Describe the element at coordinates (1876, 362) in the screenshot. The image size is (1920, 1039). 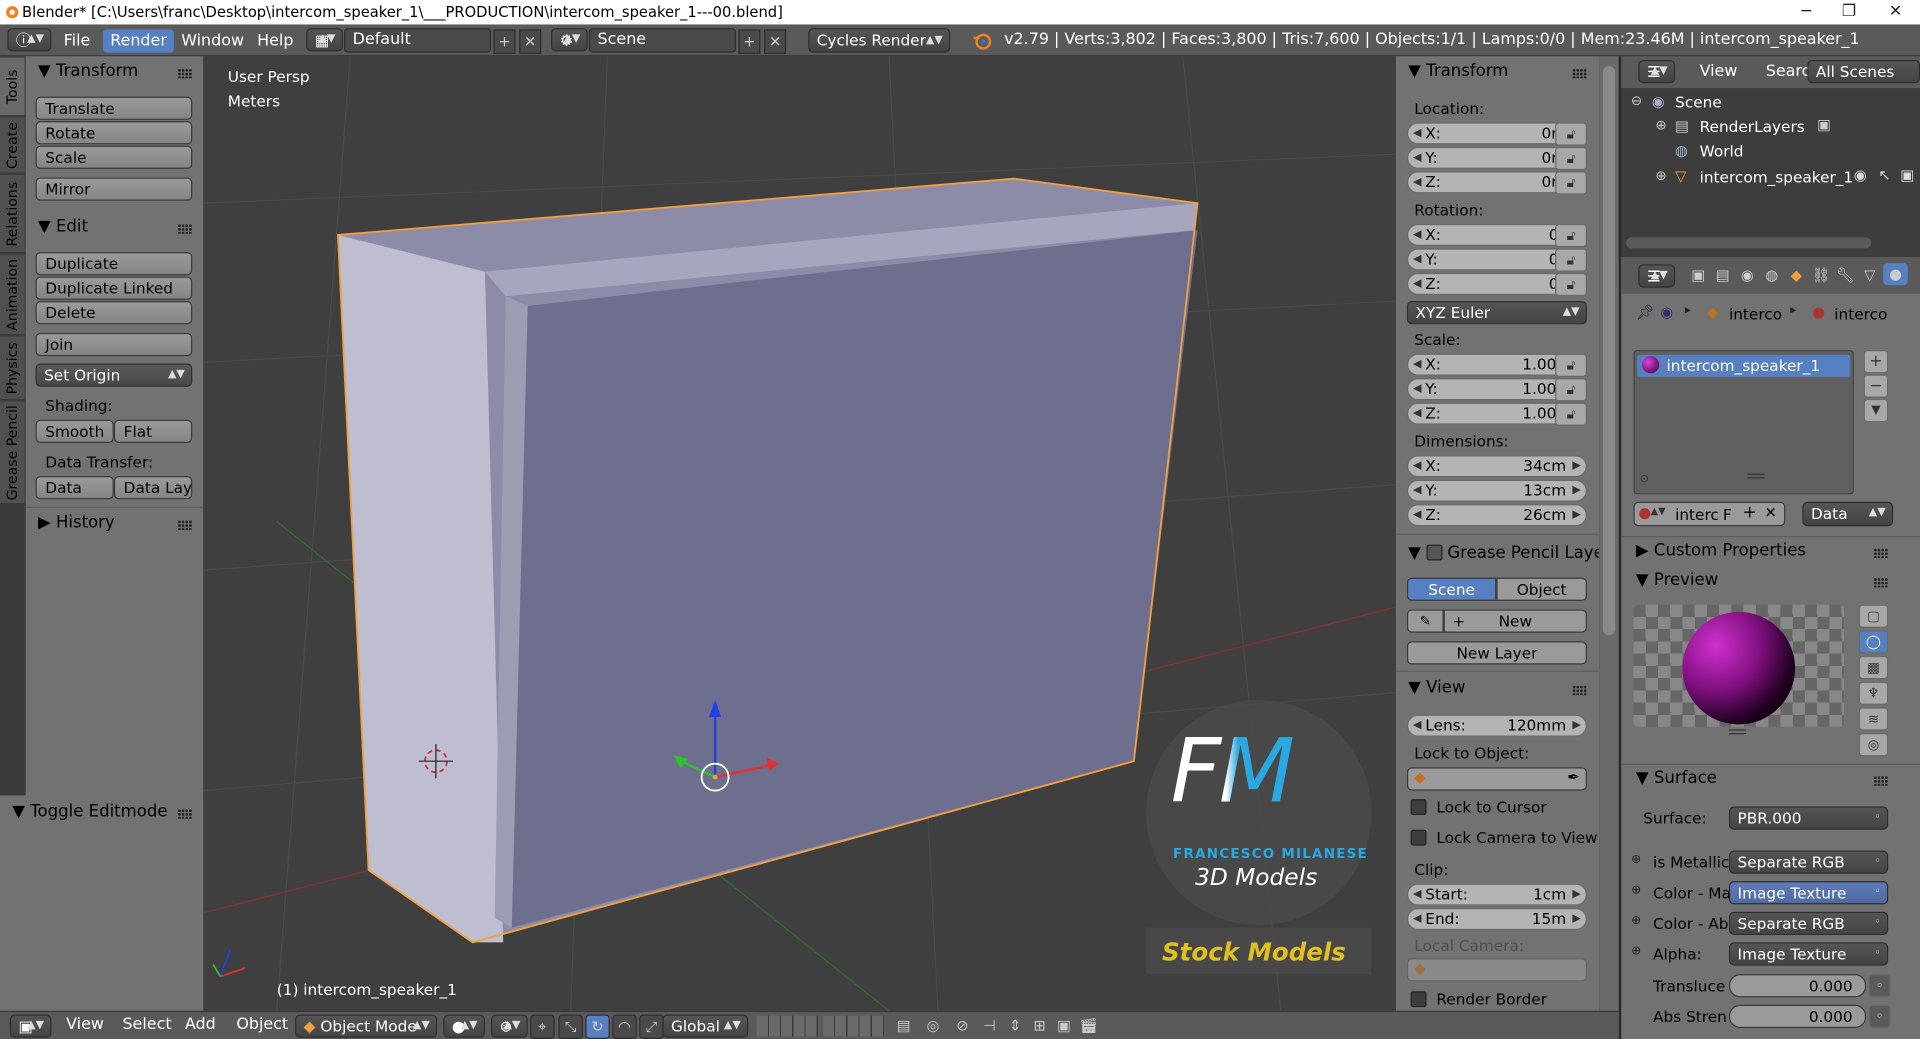
I see `add-slot-icon: +` at that location.